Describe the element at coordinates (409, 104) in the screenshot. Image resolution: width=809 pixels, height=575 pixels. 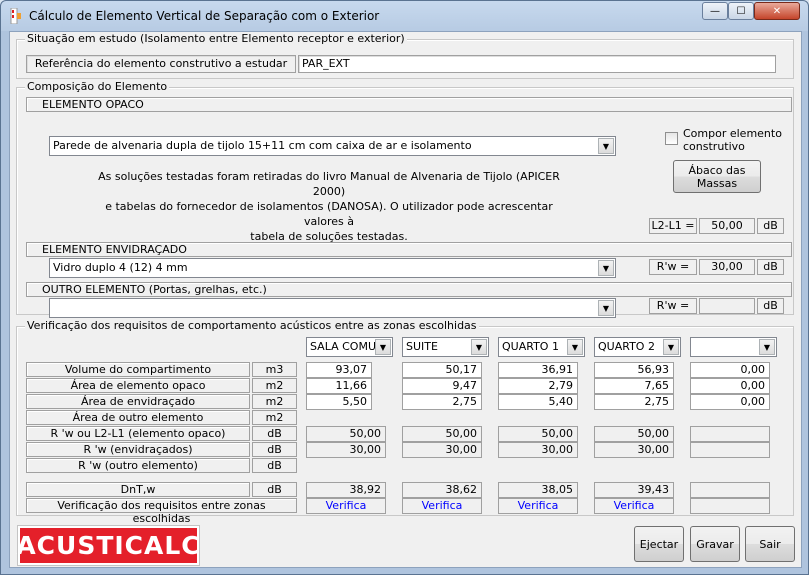
I see `opaque-element-header: ELEMENTO OPACO` at that location.